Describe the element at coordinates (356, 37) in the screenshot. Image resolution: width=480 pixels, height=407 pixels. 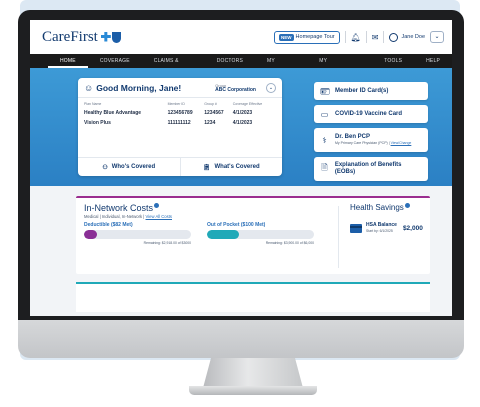
I see `bell-icon: 🔔︎` at that location.